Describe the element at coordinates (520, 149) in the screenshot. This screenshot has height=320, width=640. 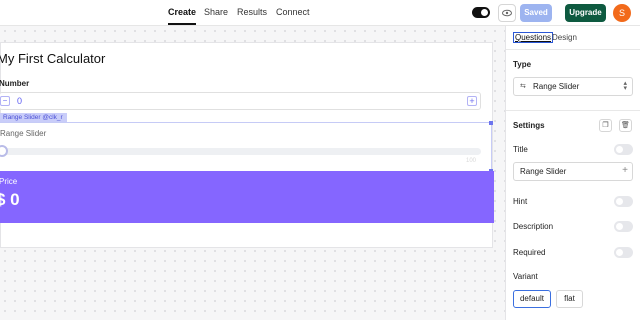
I see `title-label: Title` at that location.